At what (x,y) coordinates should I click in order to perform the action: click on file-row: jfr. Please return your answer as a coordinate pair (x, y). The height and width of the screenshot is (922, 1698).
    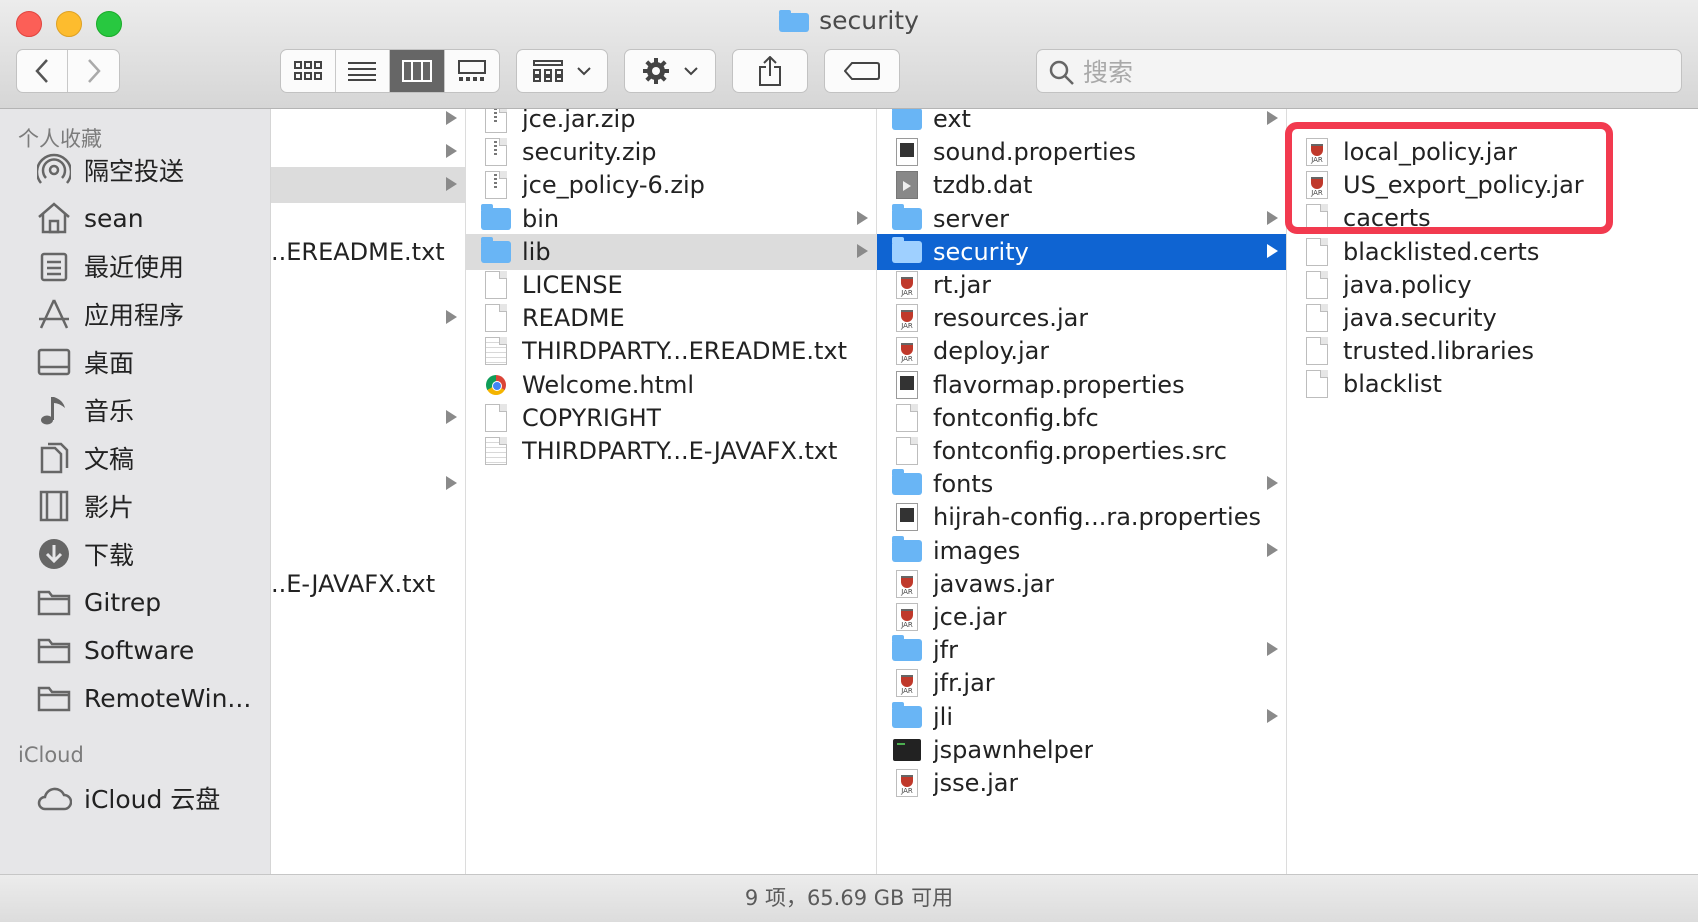
    Looking at the image, I should click on (1081, 650).